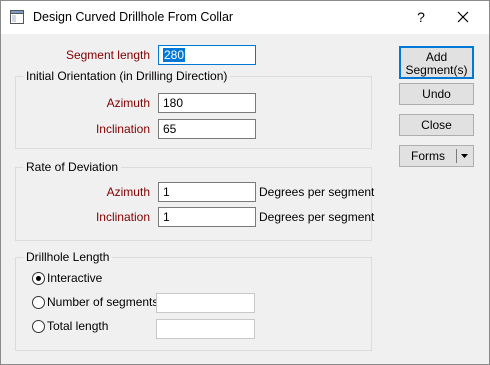 The width and height of the screenshot is (490, 365). Describe the element at coordinates (17, 17) in the screenshot. I see `window-app-icon` at that location.